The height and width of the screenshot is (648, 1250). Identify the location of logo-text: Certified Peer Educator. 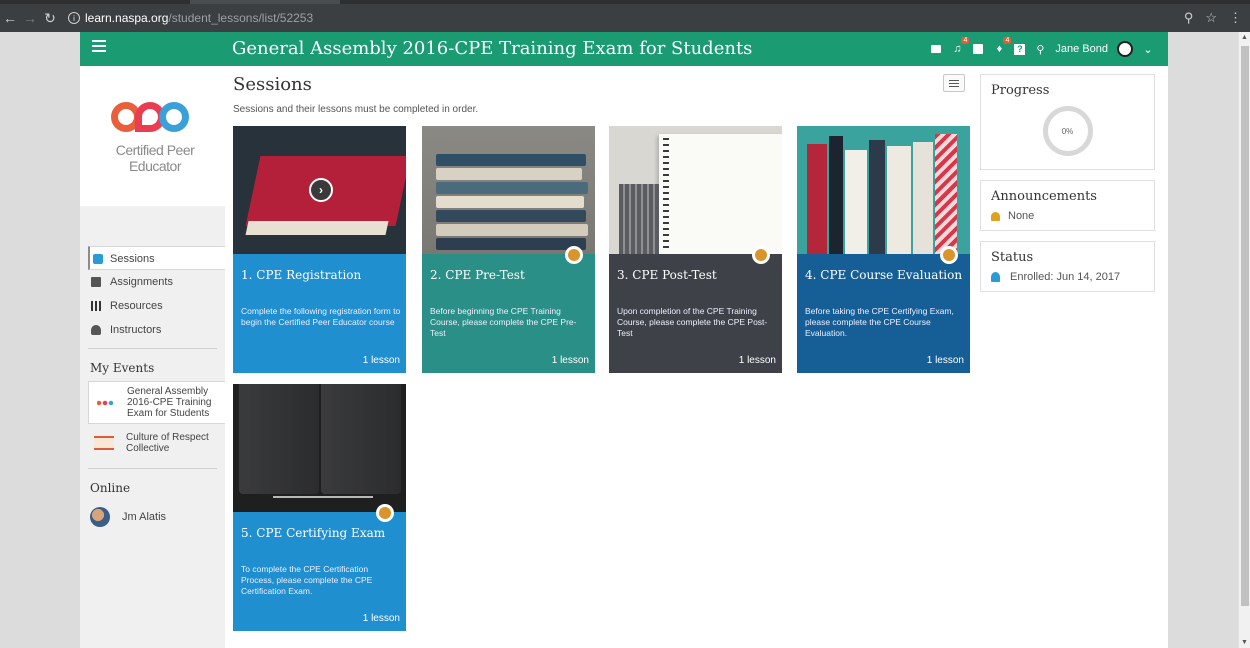
(155, 158).